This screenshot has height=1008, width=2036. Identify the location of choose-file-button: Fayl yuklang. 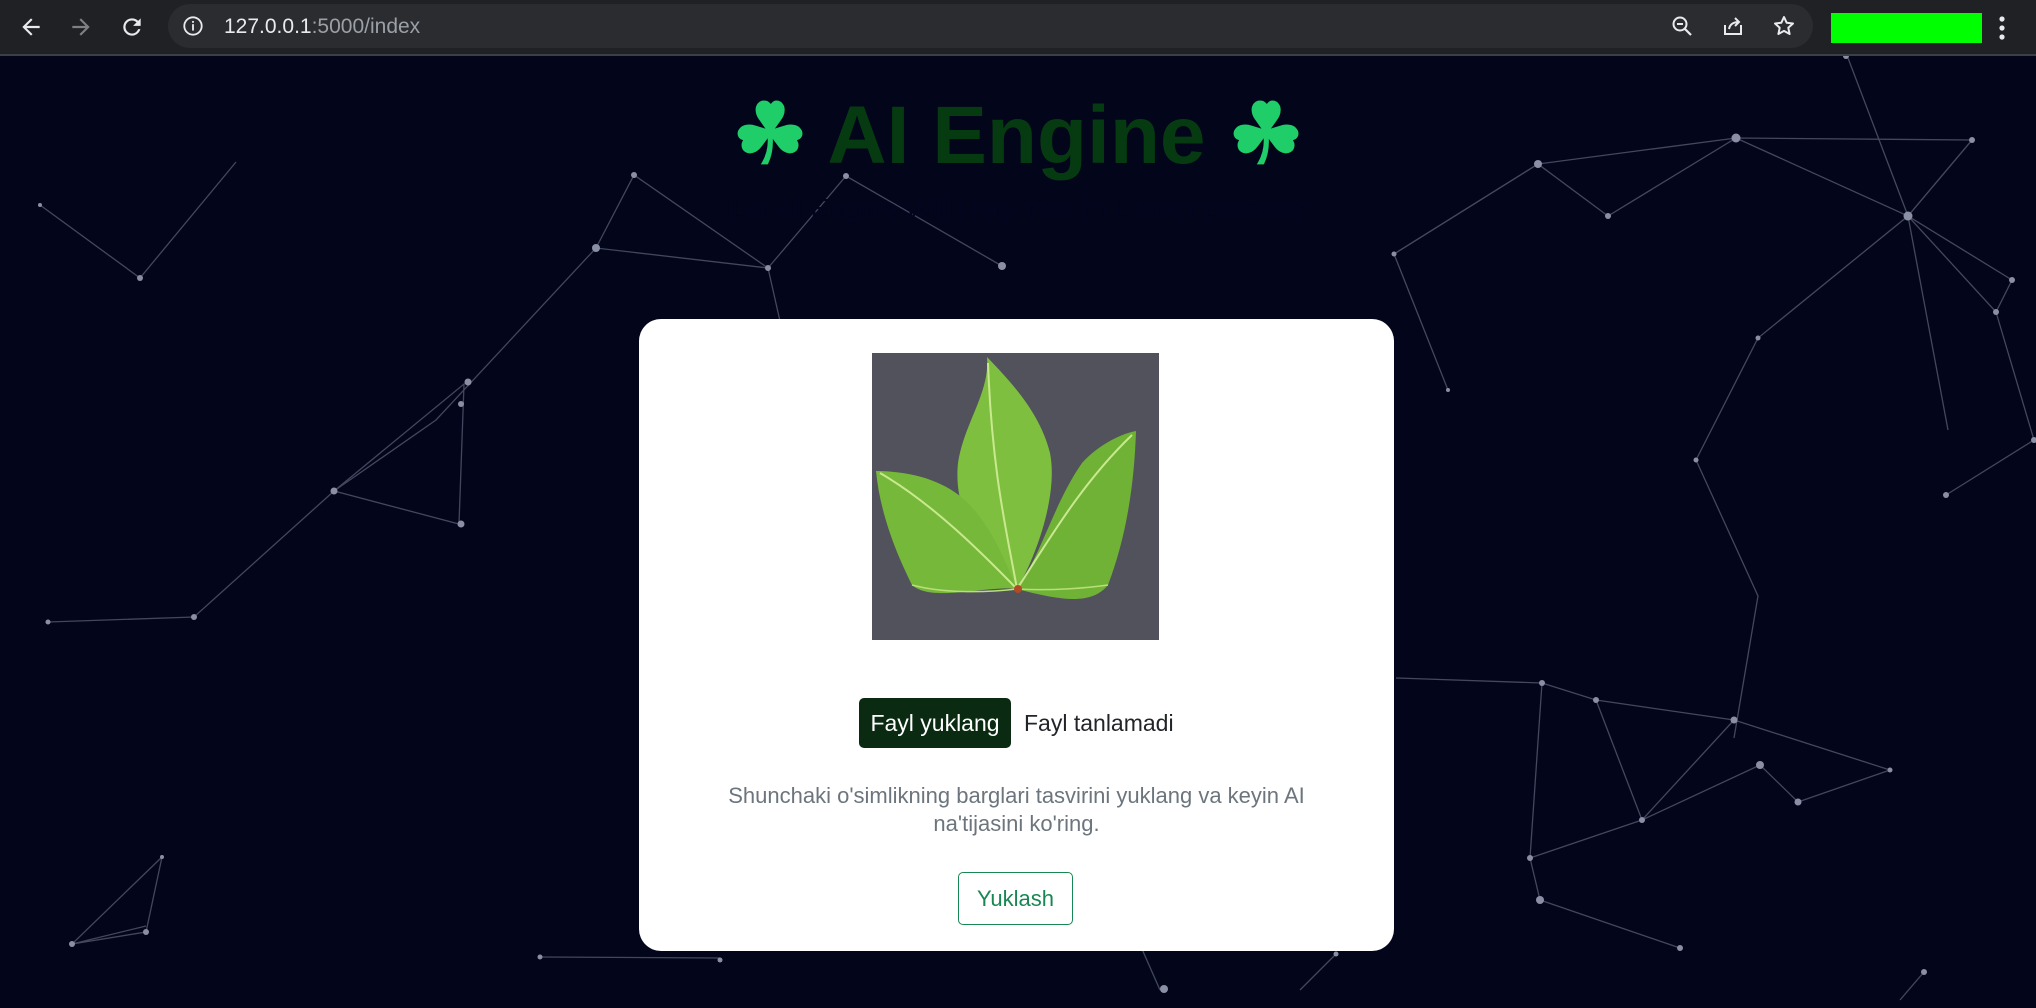
(935, 723).